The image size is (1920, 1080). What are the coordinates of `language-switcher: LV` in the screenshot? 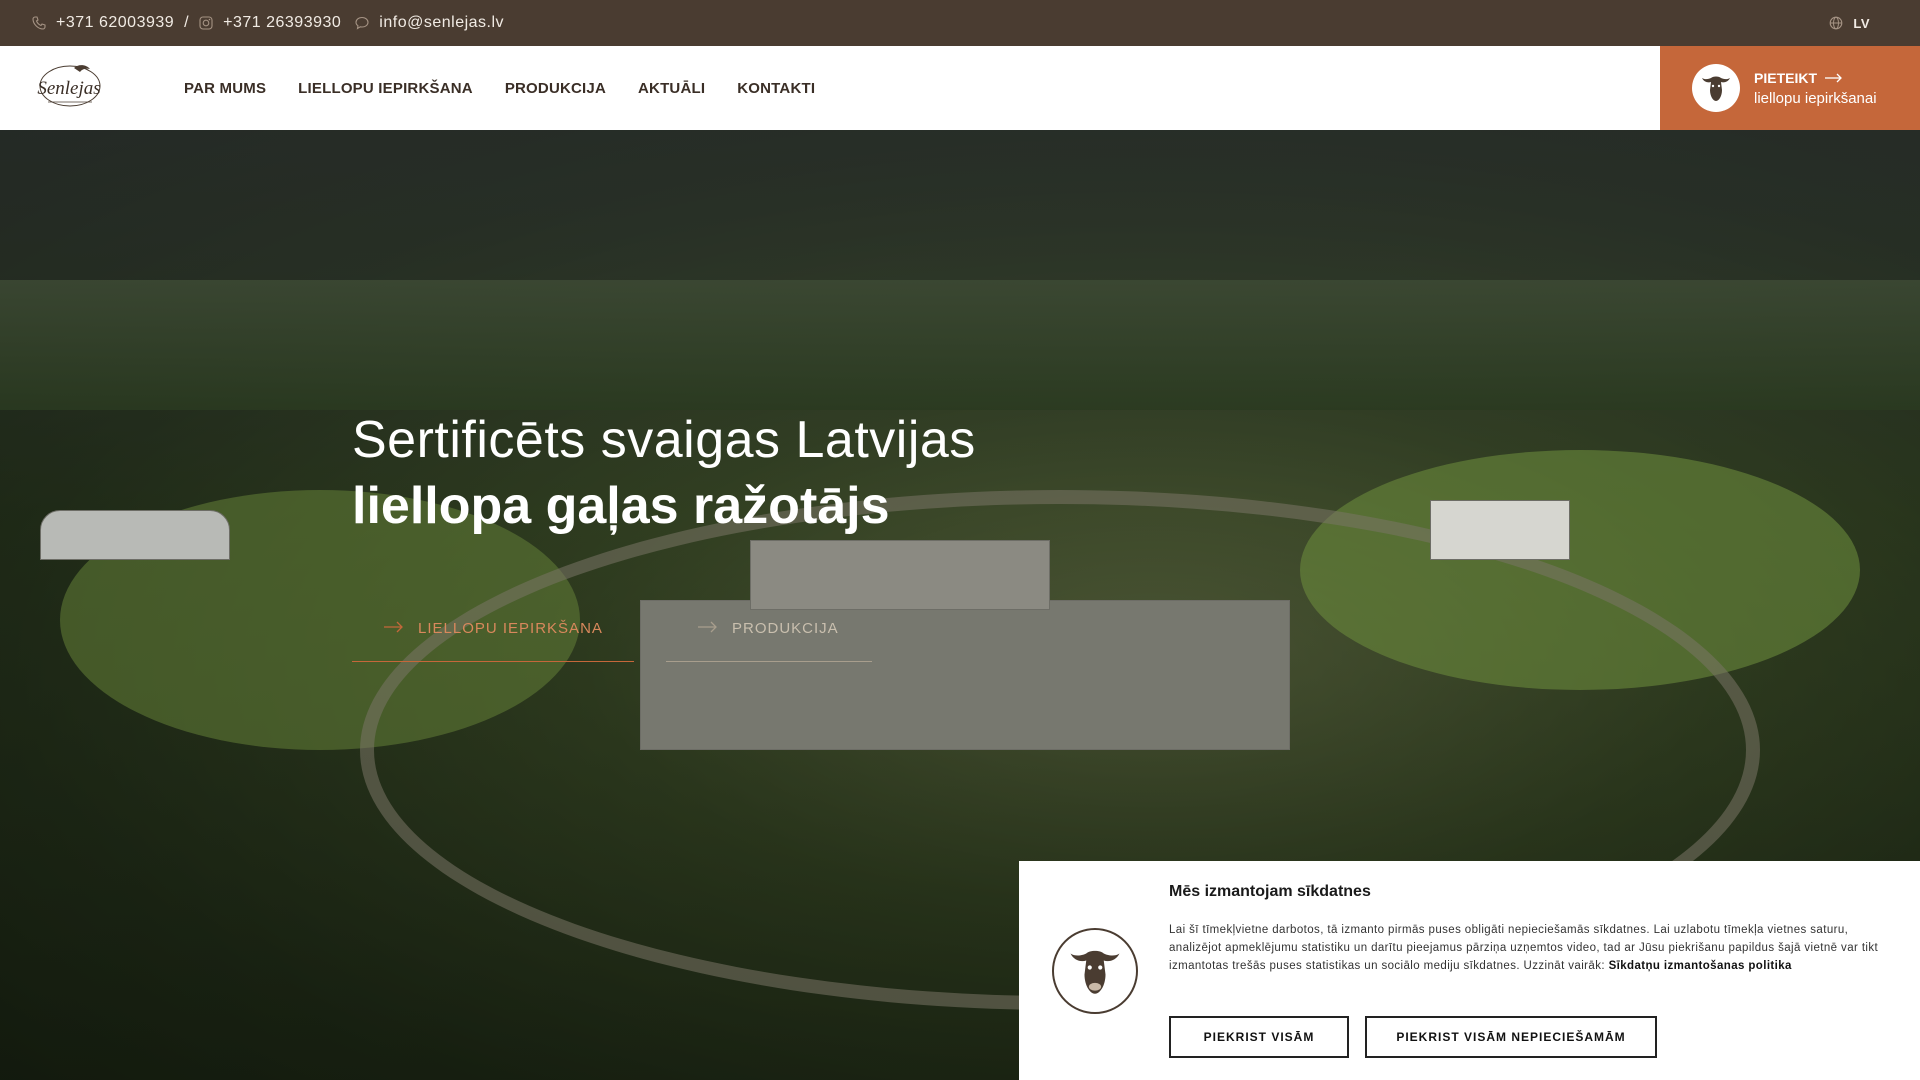 It's located at (1849, 23).